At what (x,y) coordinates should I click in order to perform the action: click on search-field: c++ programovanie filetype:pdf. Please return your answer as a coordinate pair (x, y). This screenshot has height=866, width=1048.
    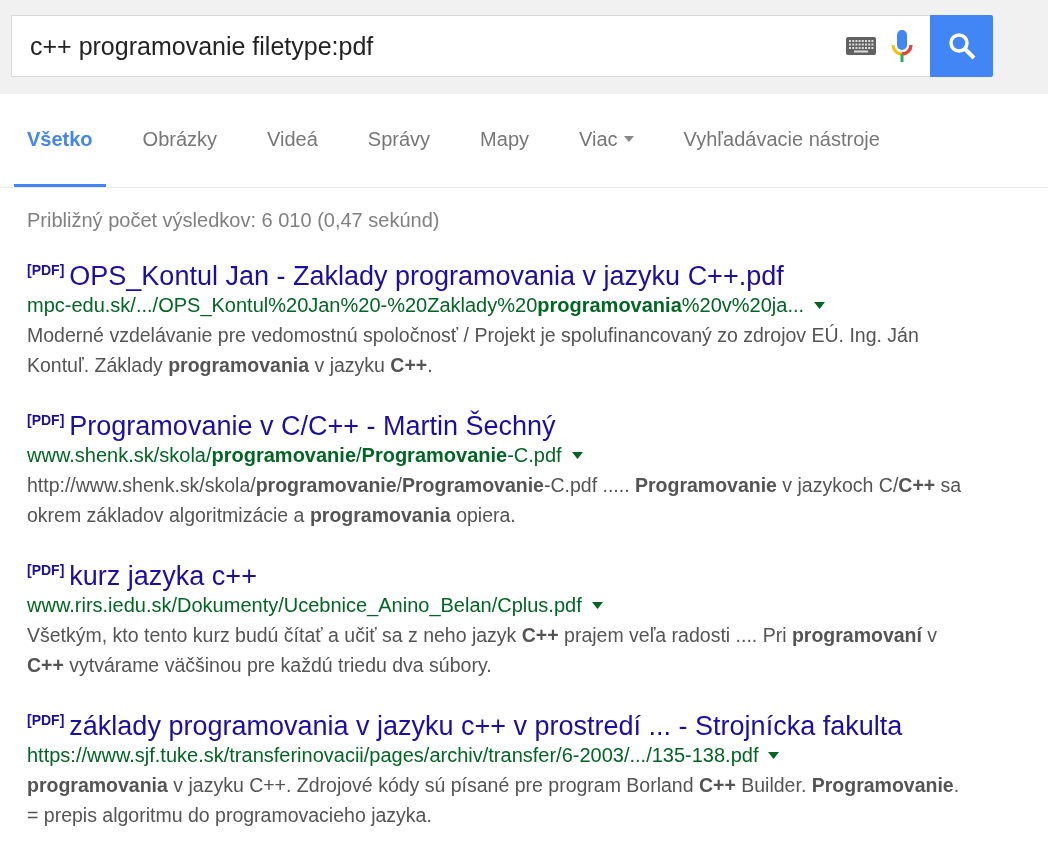
    Looking at the image, I should click on (470, 46).